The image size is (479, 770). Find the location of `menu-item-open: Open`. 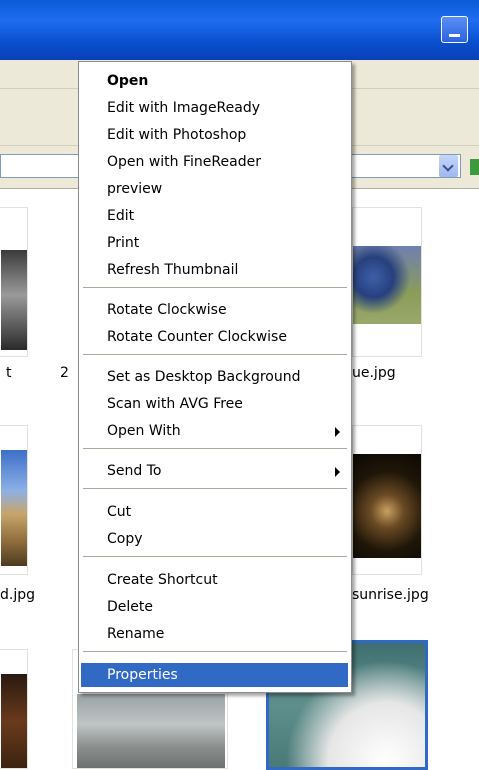

menu-item-open: Open is located at coordinates (214, 81).